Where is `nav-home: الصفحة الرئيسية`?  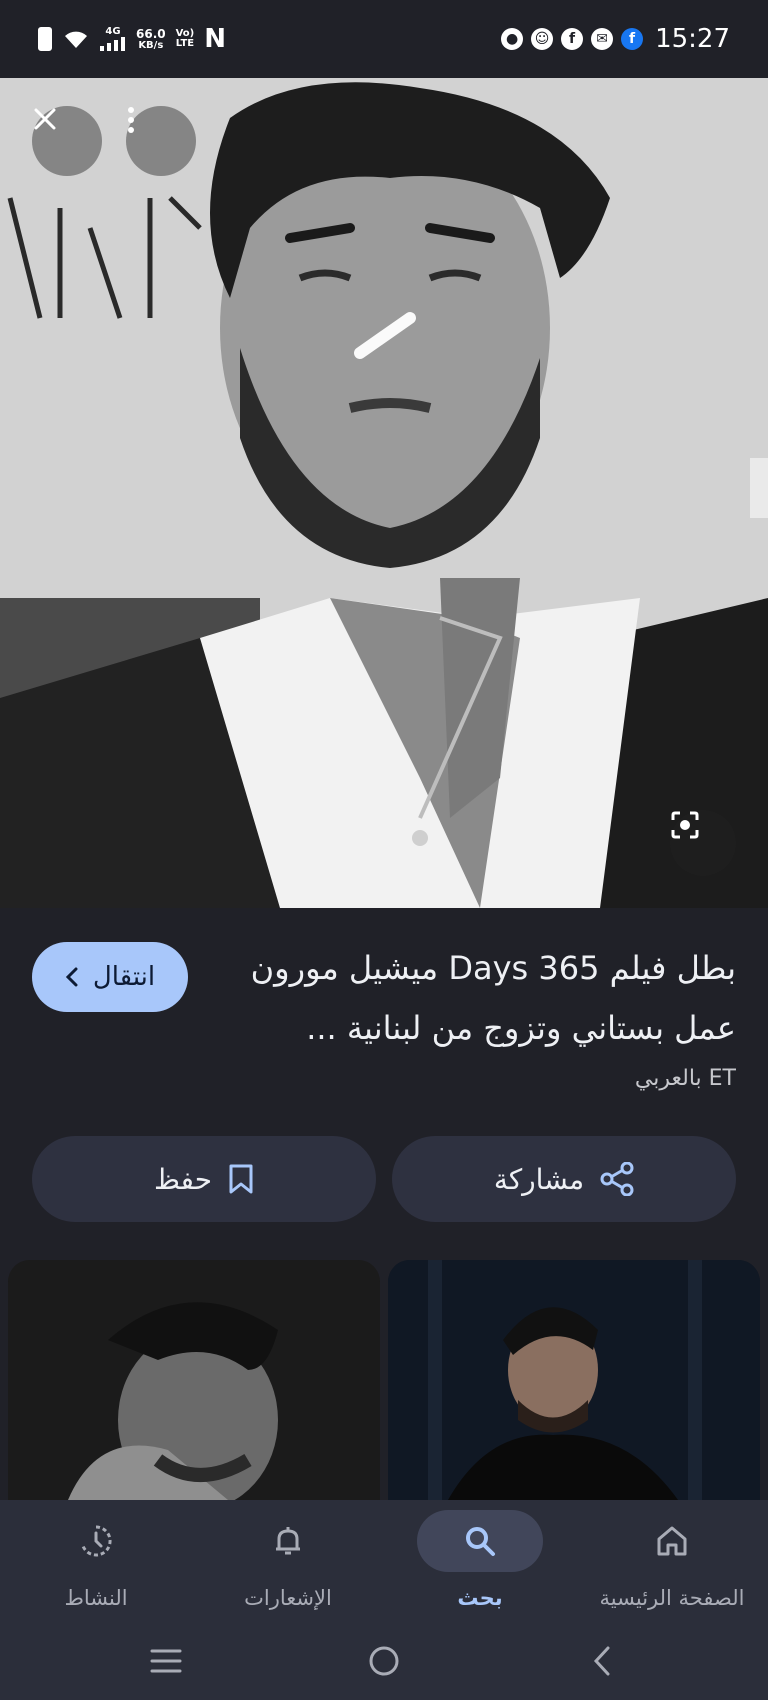 nav-home: الصفحة الرئيسية is located at coordinates (672, 1561).